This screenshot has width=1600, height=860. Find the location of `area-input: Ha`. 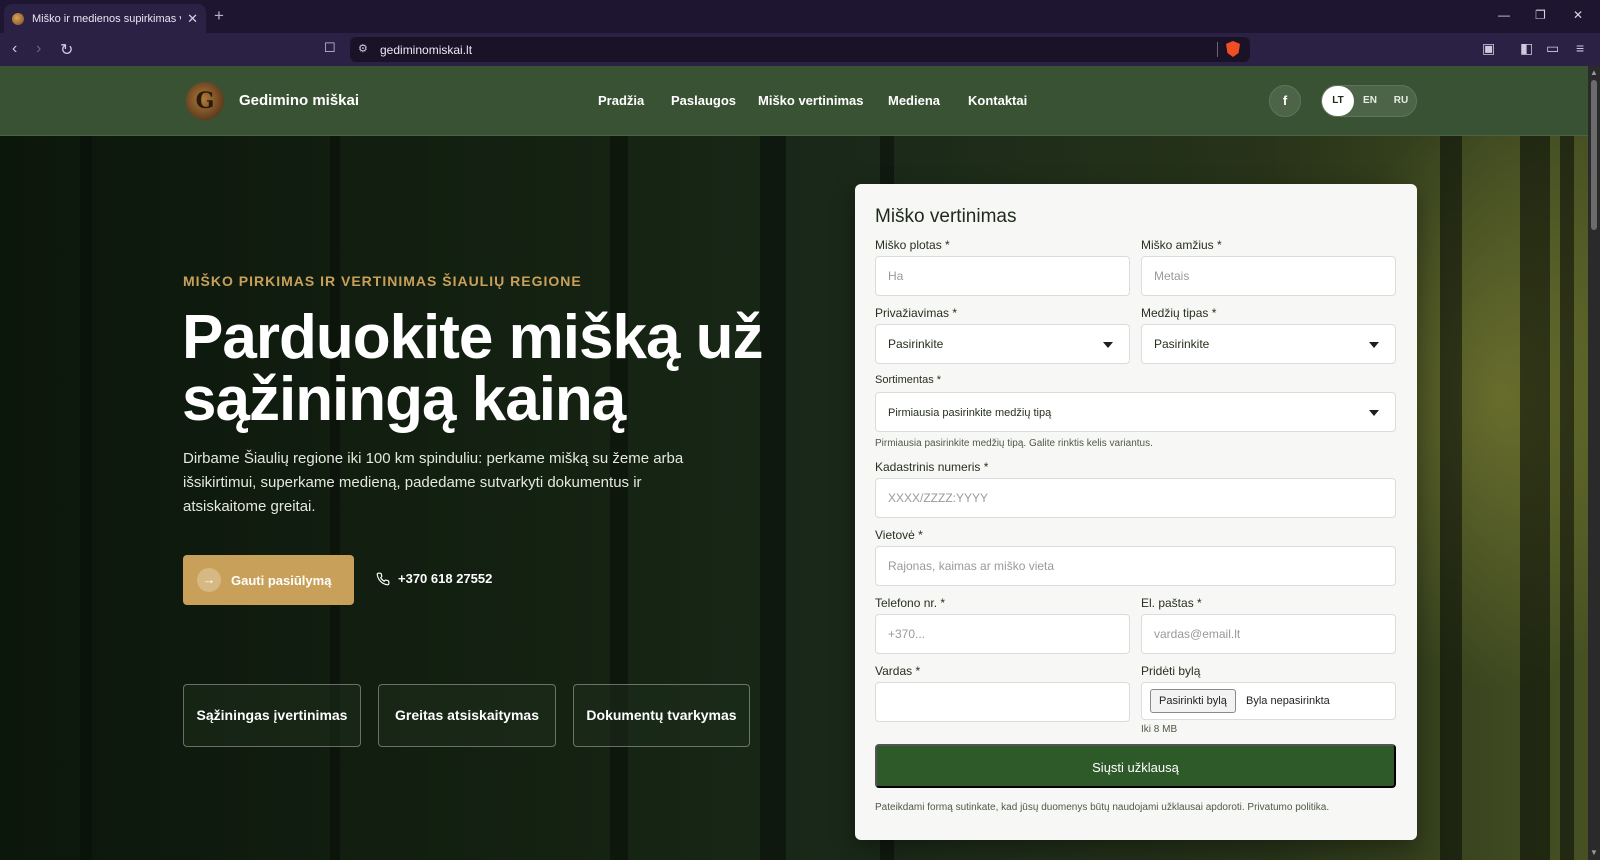

area-input: Ha is located at coordinates (1002, 276).